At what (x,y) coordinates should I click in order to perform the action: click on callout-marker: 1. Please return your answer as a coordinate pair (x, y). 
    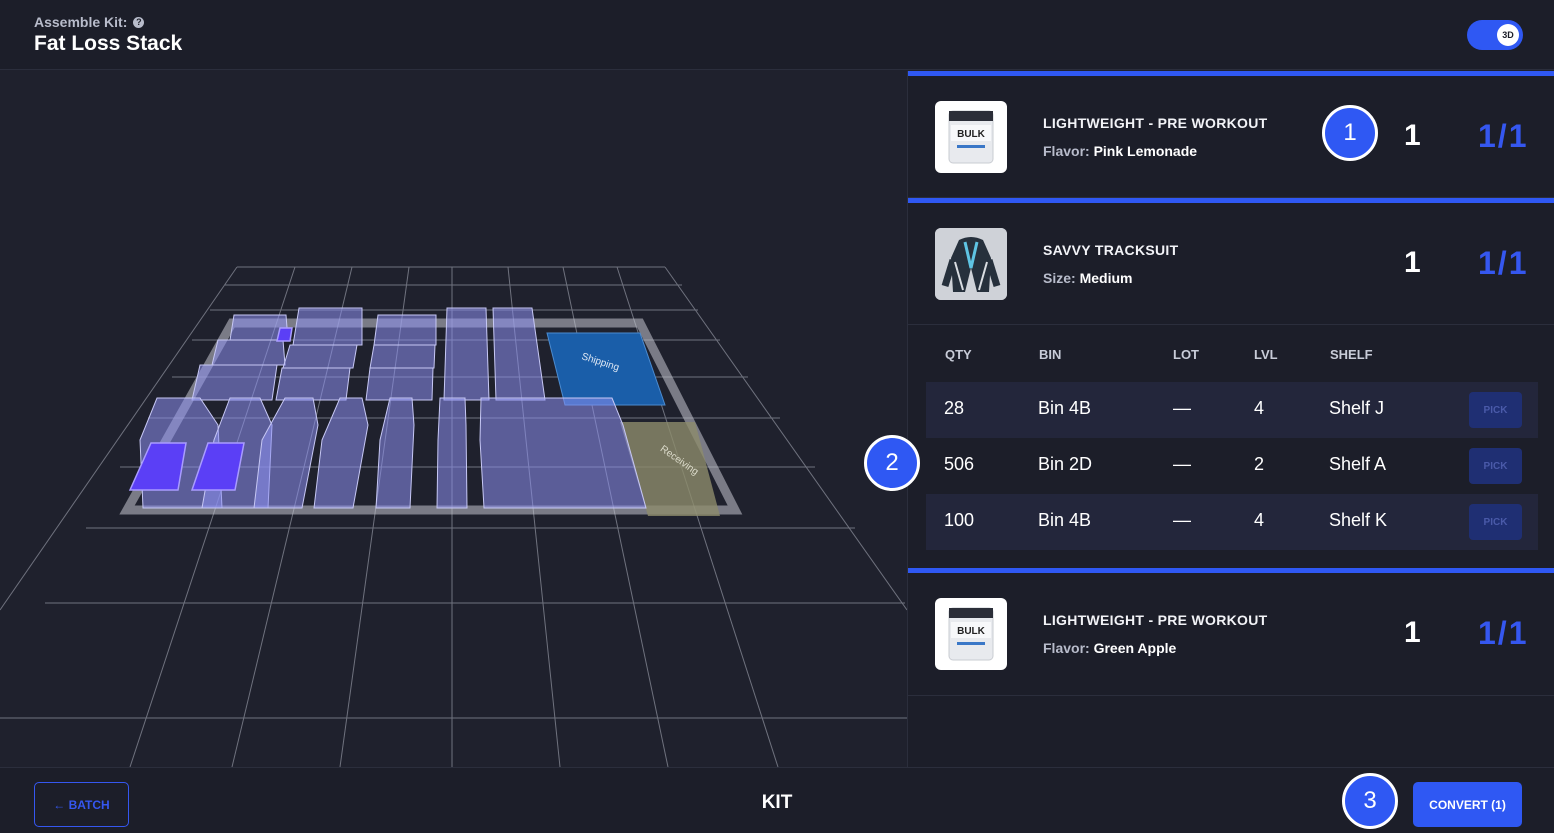
    Looking at the image, I should click on (1350, 133).